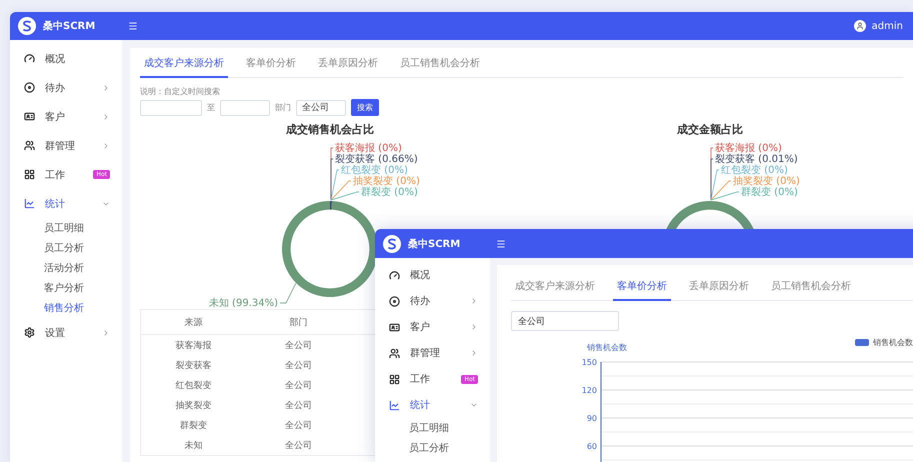 This screenshot has height=462, width=913. Describe the element at coordinates (756, 159) in the screenshot. I see `data-label: 裂变获客 (0.01%)` at that location.